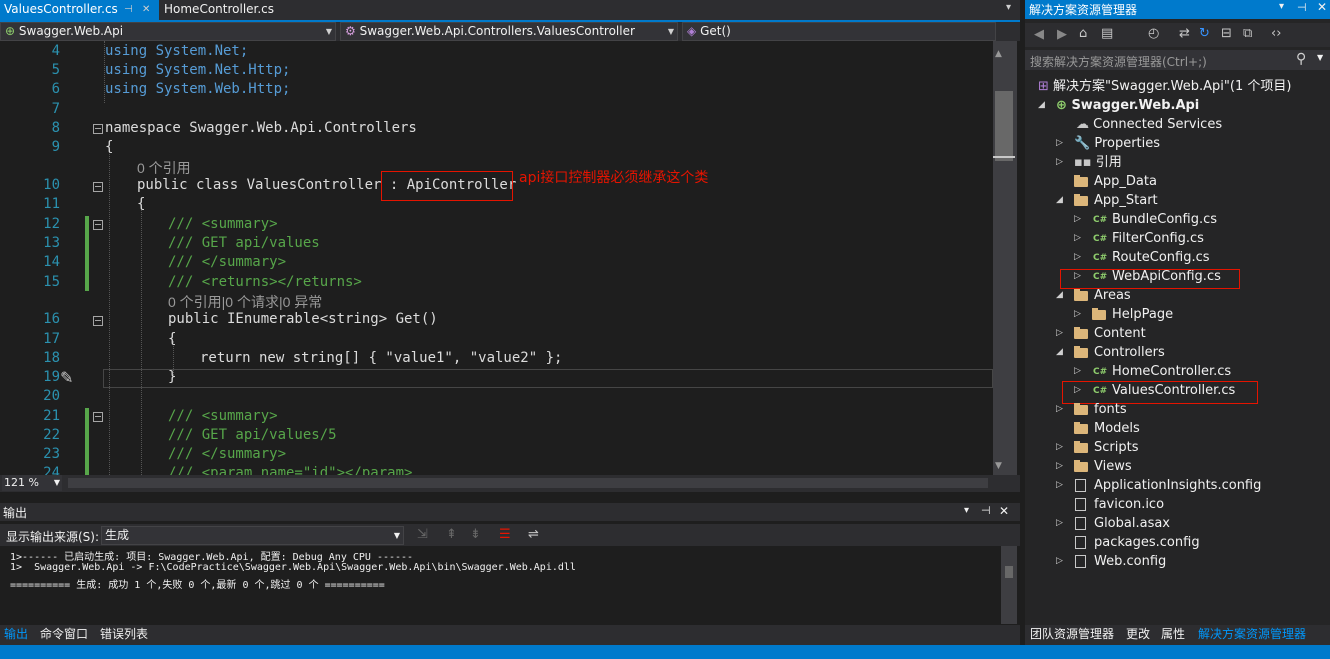  I want to click on tab-values-controller: ValuesController.cs ⊣ ✕, so click(79, 10).